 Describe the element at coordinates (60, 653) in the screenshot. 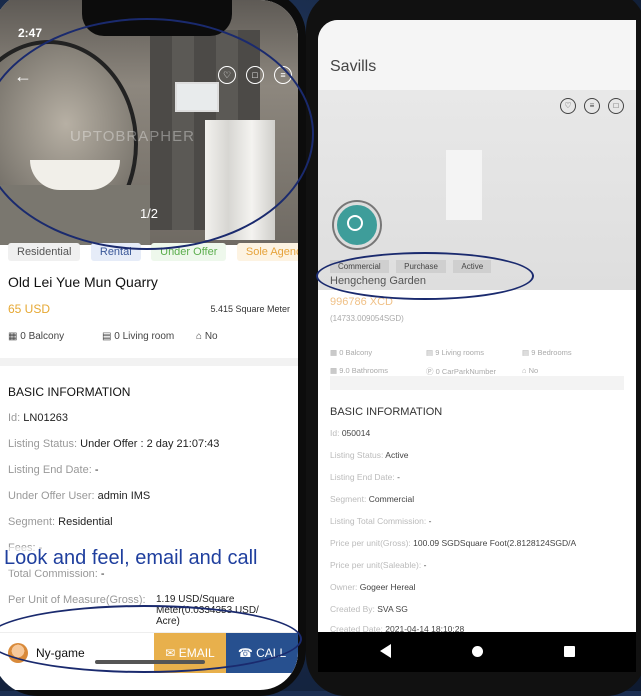

I see `agent-name: Ny-game` at that location.